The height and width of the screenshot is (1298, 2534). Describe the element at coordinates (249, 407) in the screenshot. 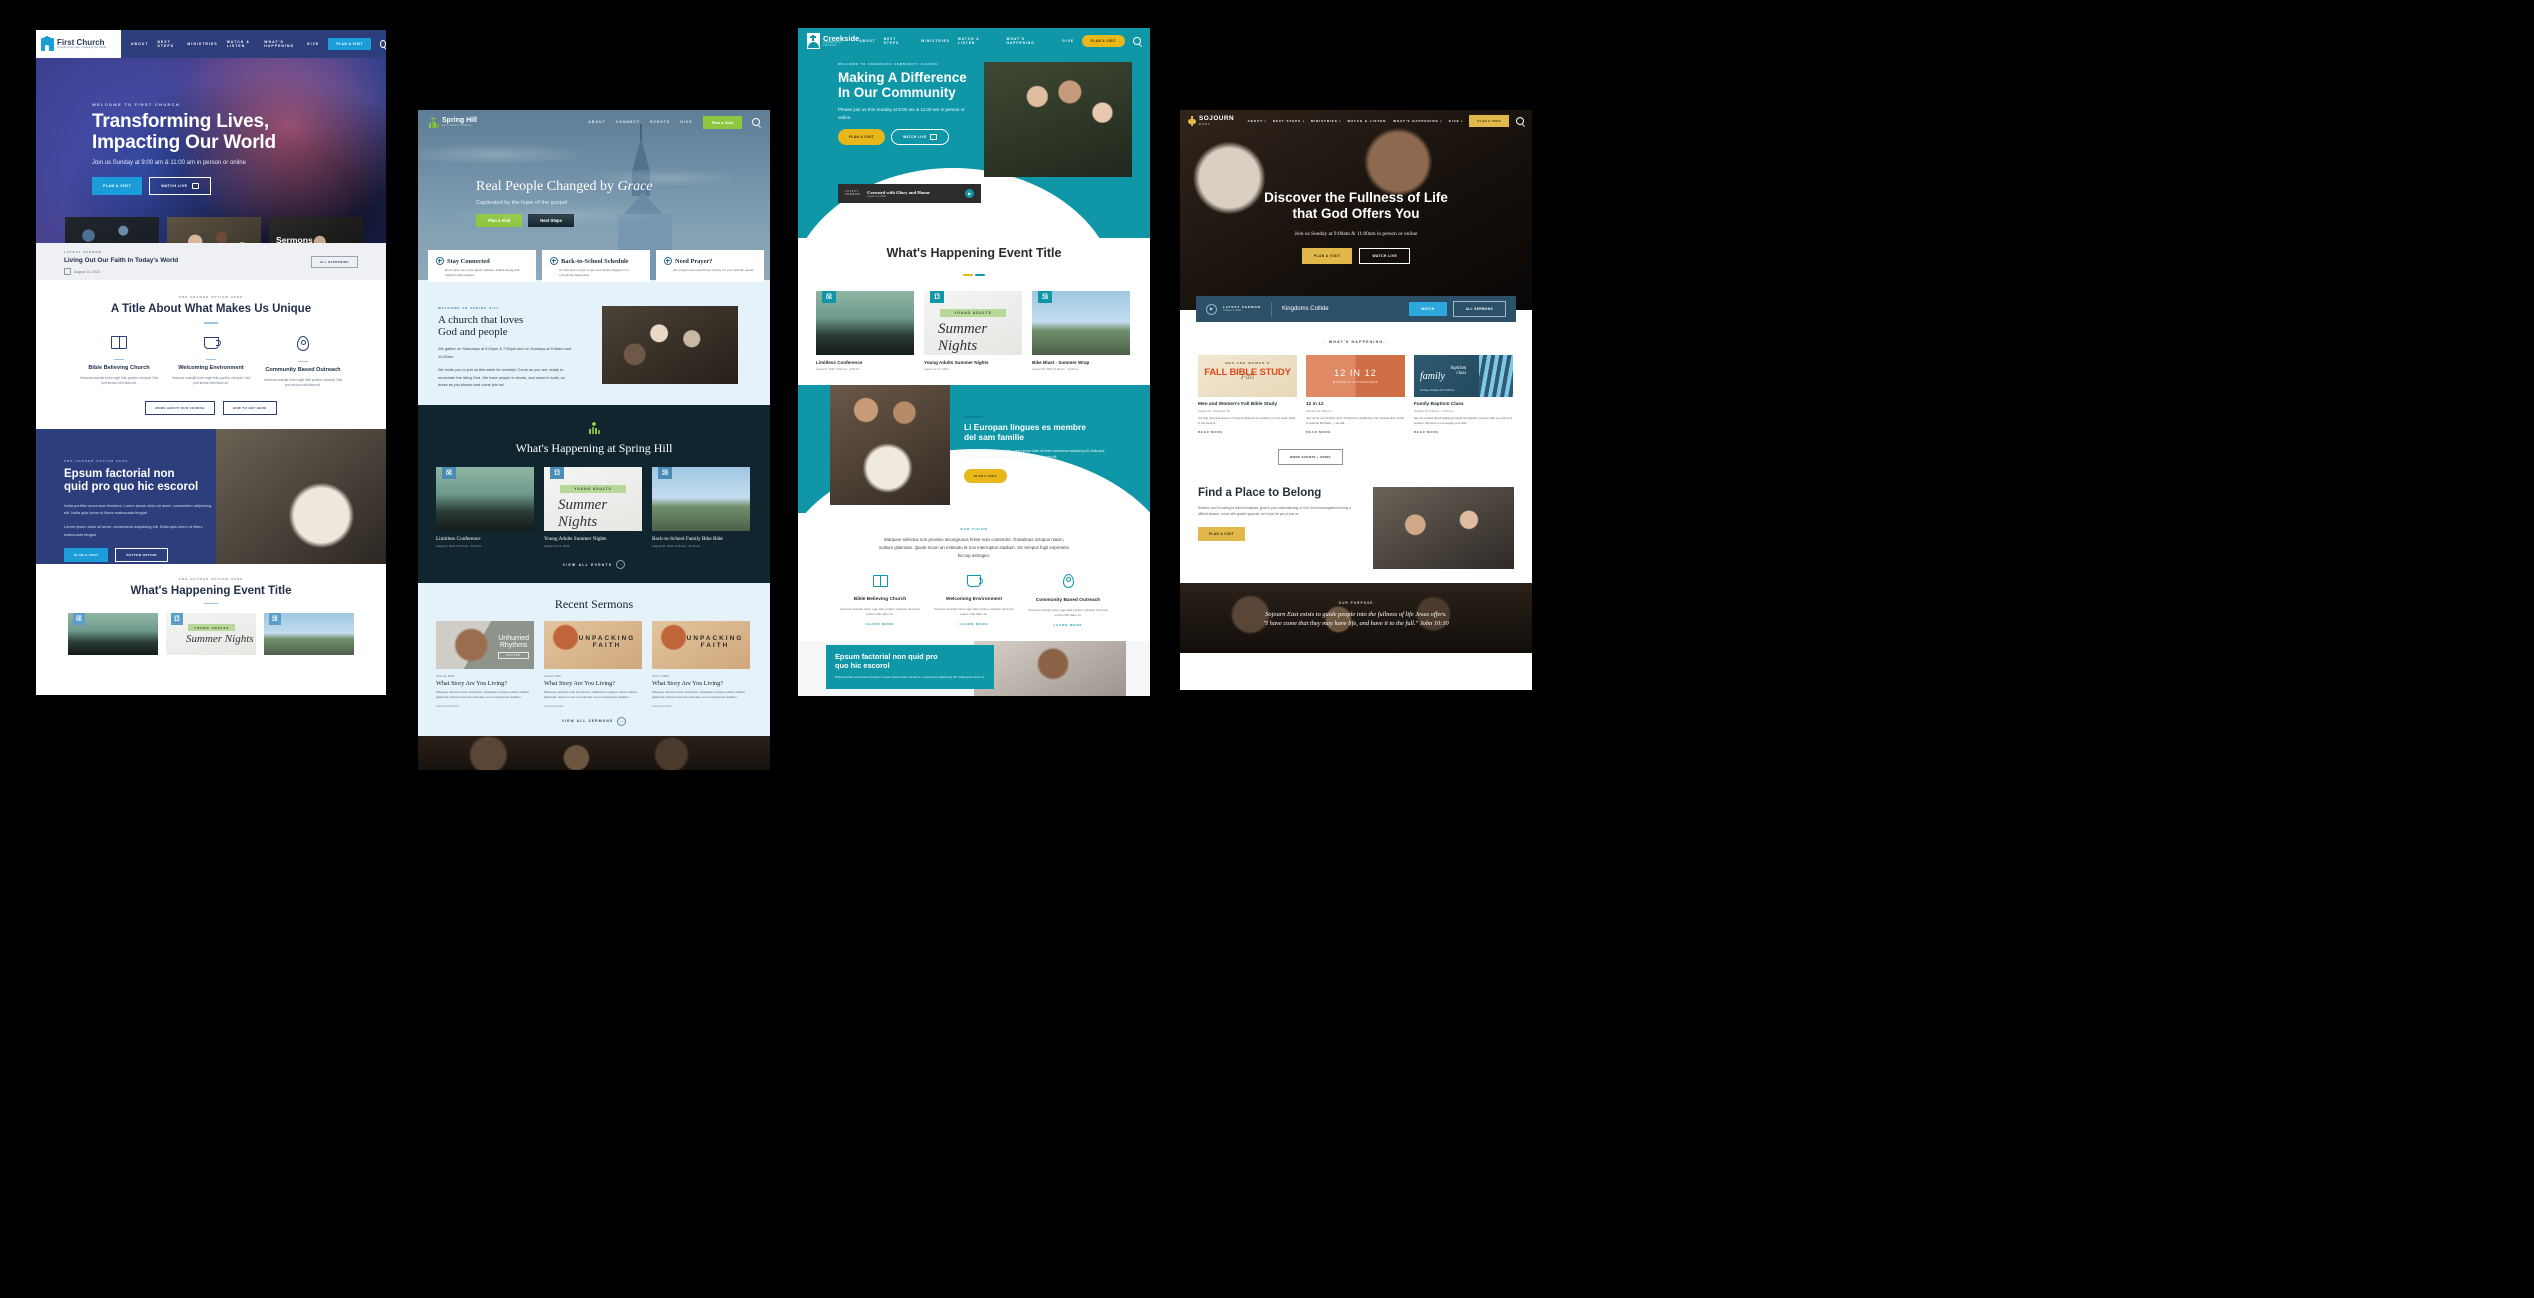

I see `how-to-get-here-button: HOW TO GET HERE` at that location.